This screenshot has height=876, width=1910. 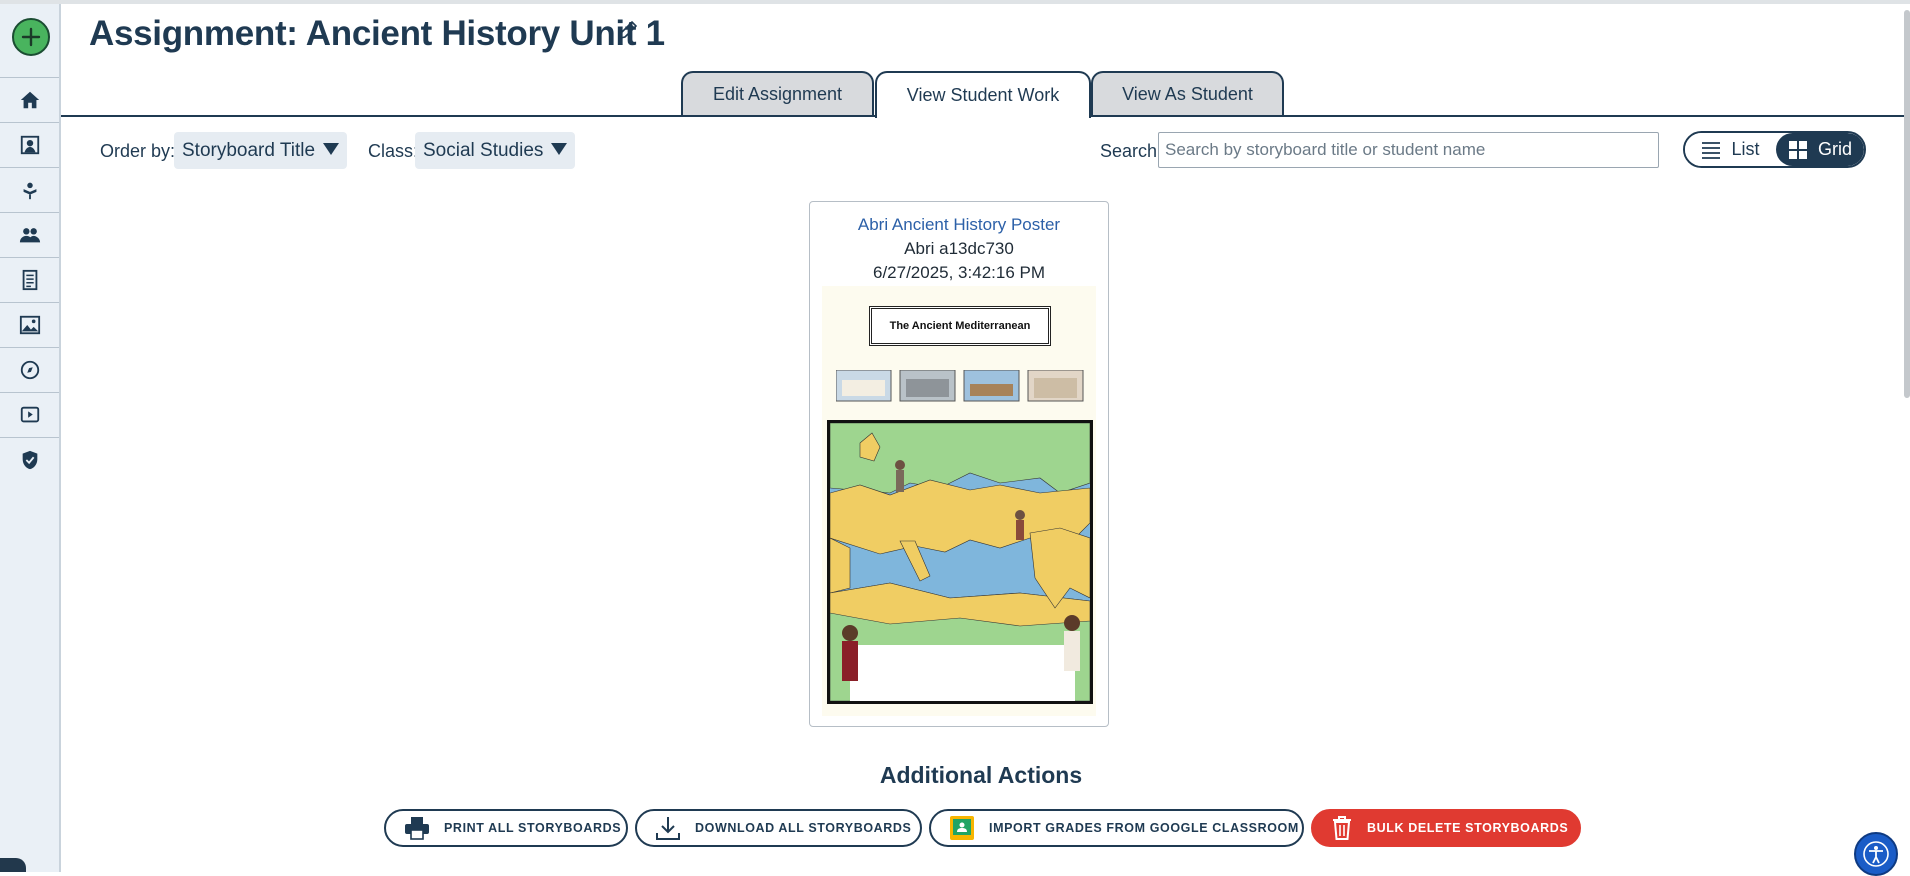 I want to click on order-by-value: Storyboard Title, so click(x=249, y=150).